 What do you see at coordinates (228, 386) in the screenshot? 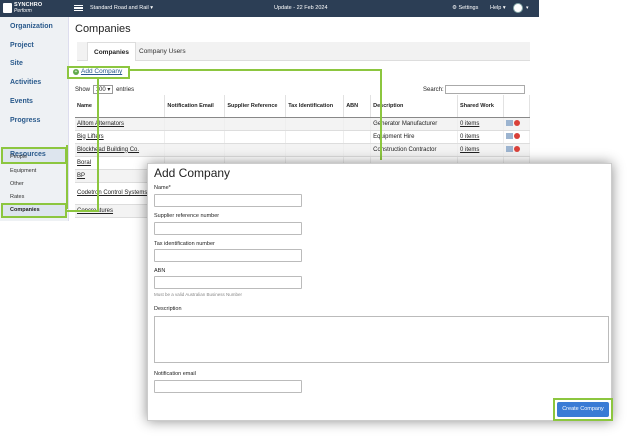
I see `notification-email-input` at bounding box center [228, 386].